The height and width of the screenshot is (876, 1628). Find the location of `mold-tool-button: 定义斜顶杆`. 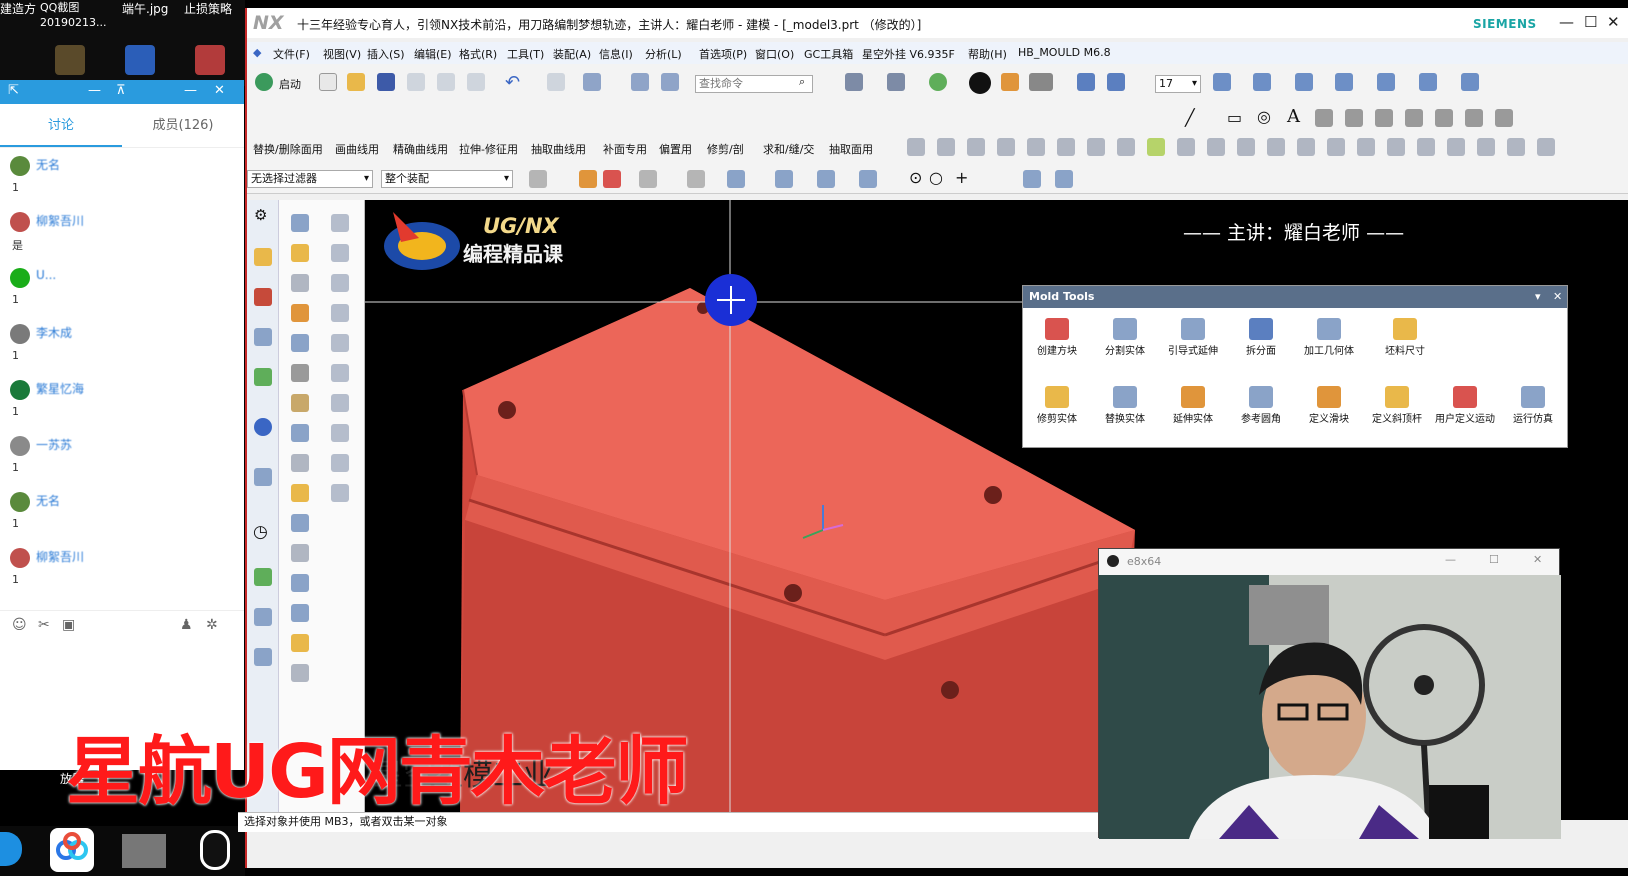

mold-tool-button: 定义斜顶杆 is located at coordinates (1397, 406).